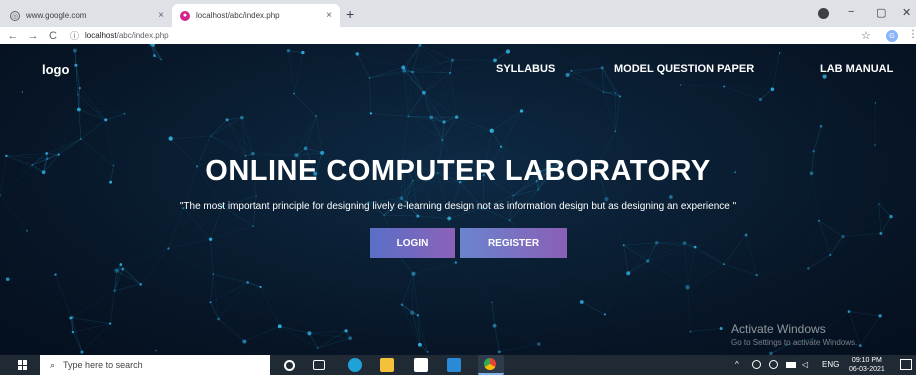 This screenshot has height=375, width=916. I want to click on clock-date: 06-03-2021, so click(867, 369).